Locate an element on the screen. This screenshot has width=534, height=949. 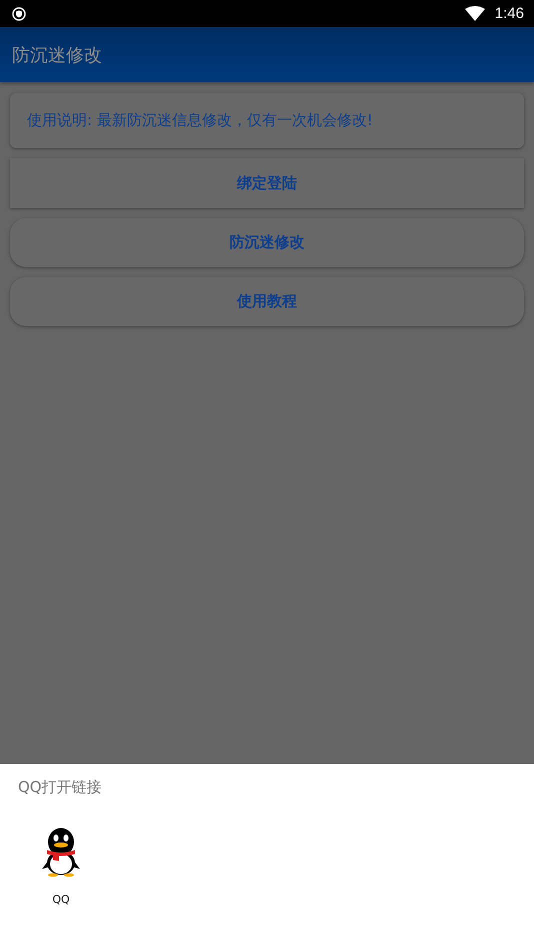
app-title: 防沉迷修改 is located at coordinates (57, 55).